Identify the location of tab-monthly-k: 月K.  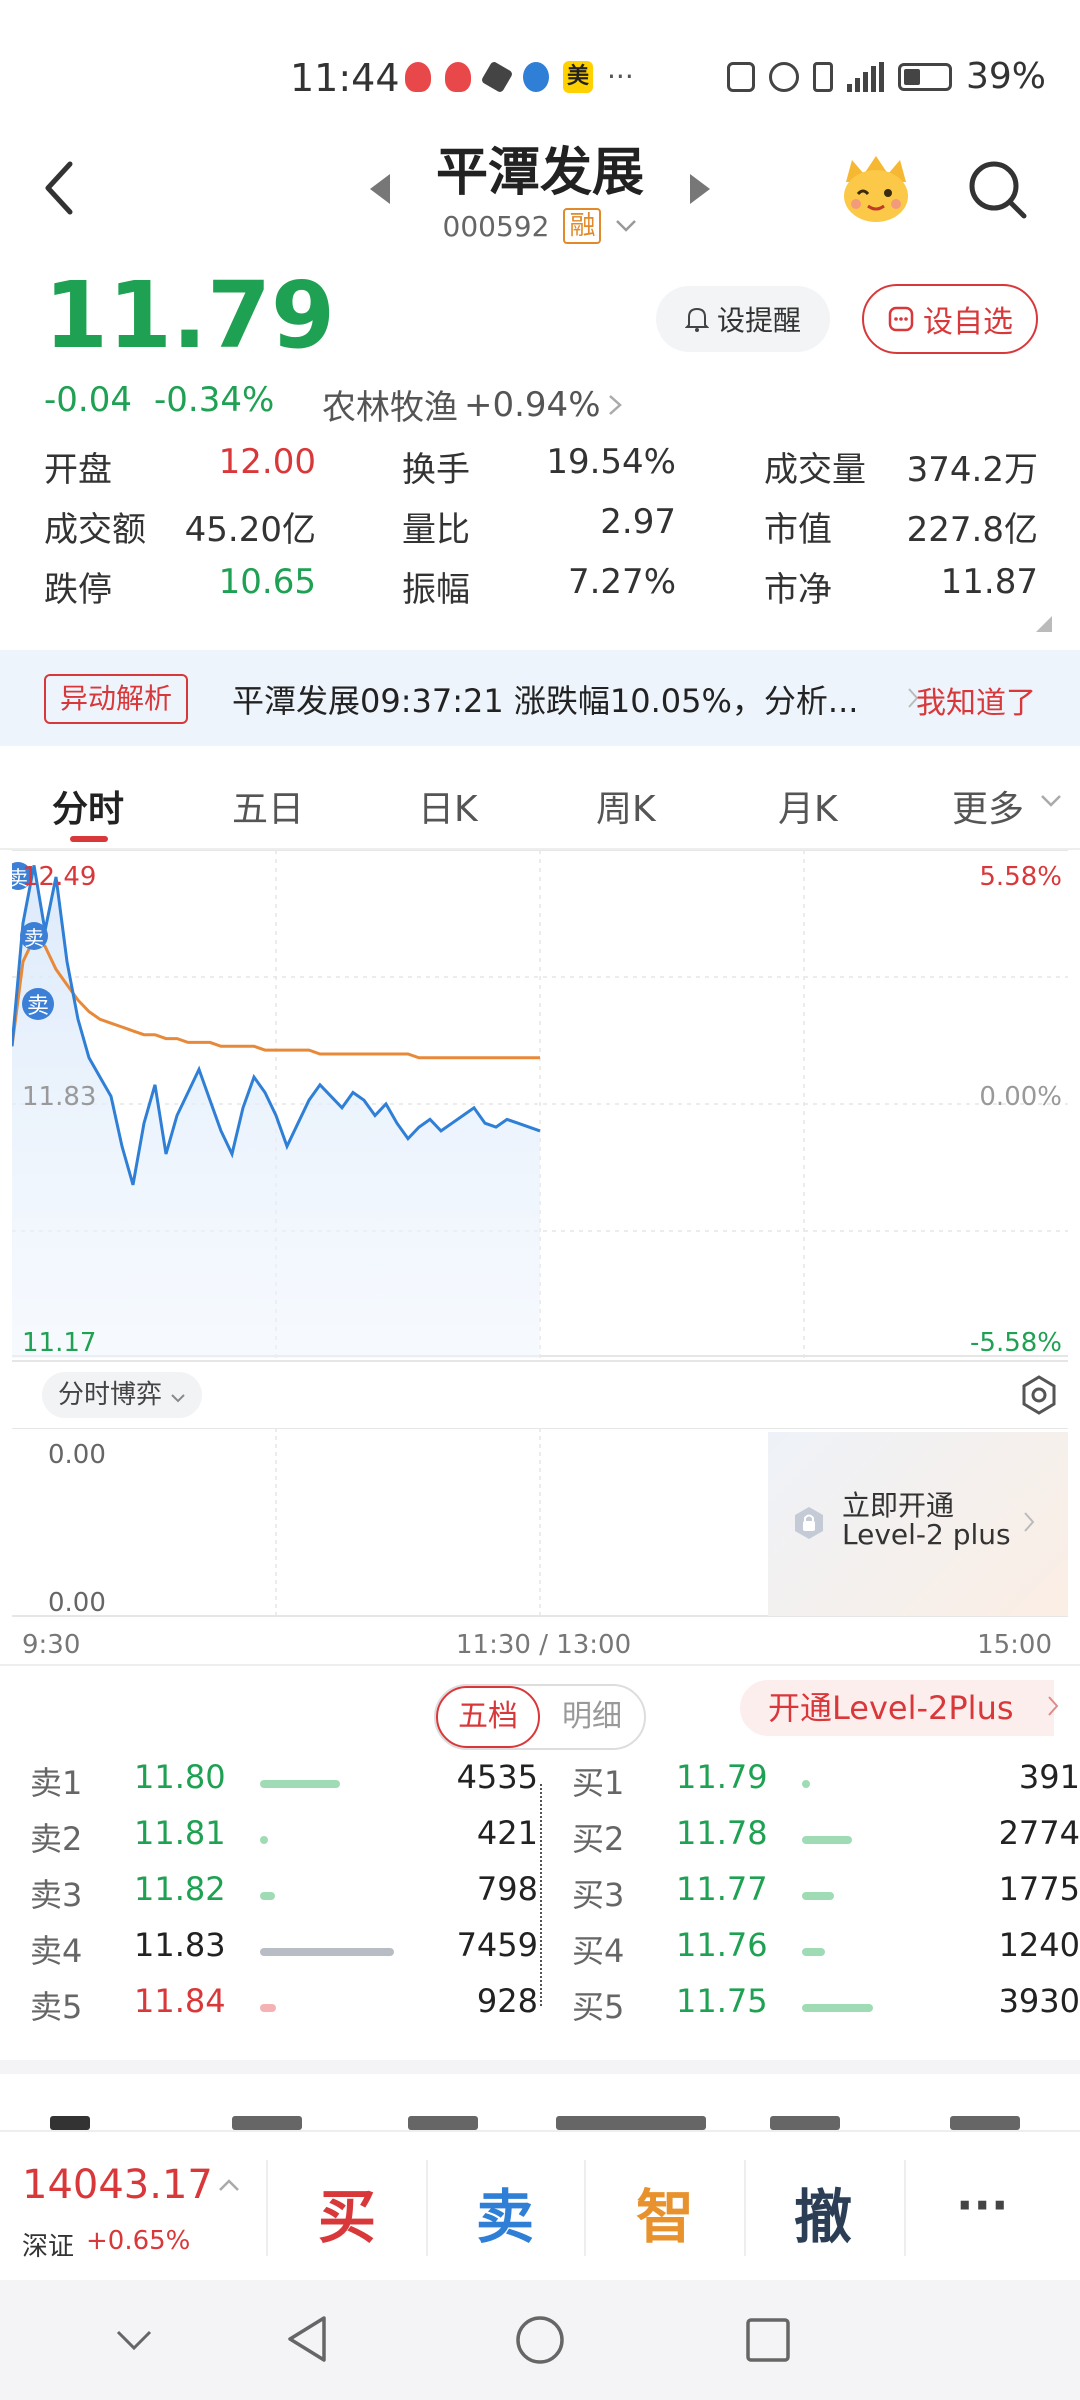
(808, 806).